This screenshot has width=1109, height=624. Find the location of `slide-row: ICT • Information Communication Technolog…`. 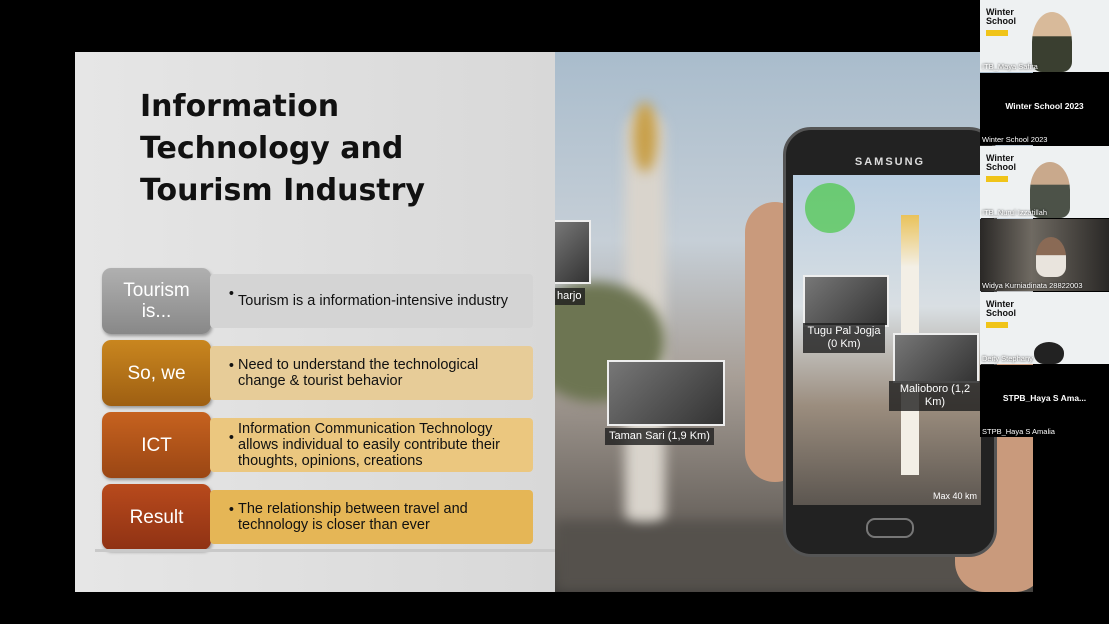

slide-row: ICT • Information Communication Technolog… is located at coordinates (322, 445).